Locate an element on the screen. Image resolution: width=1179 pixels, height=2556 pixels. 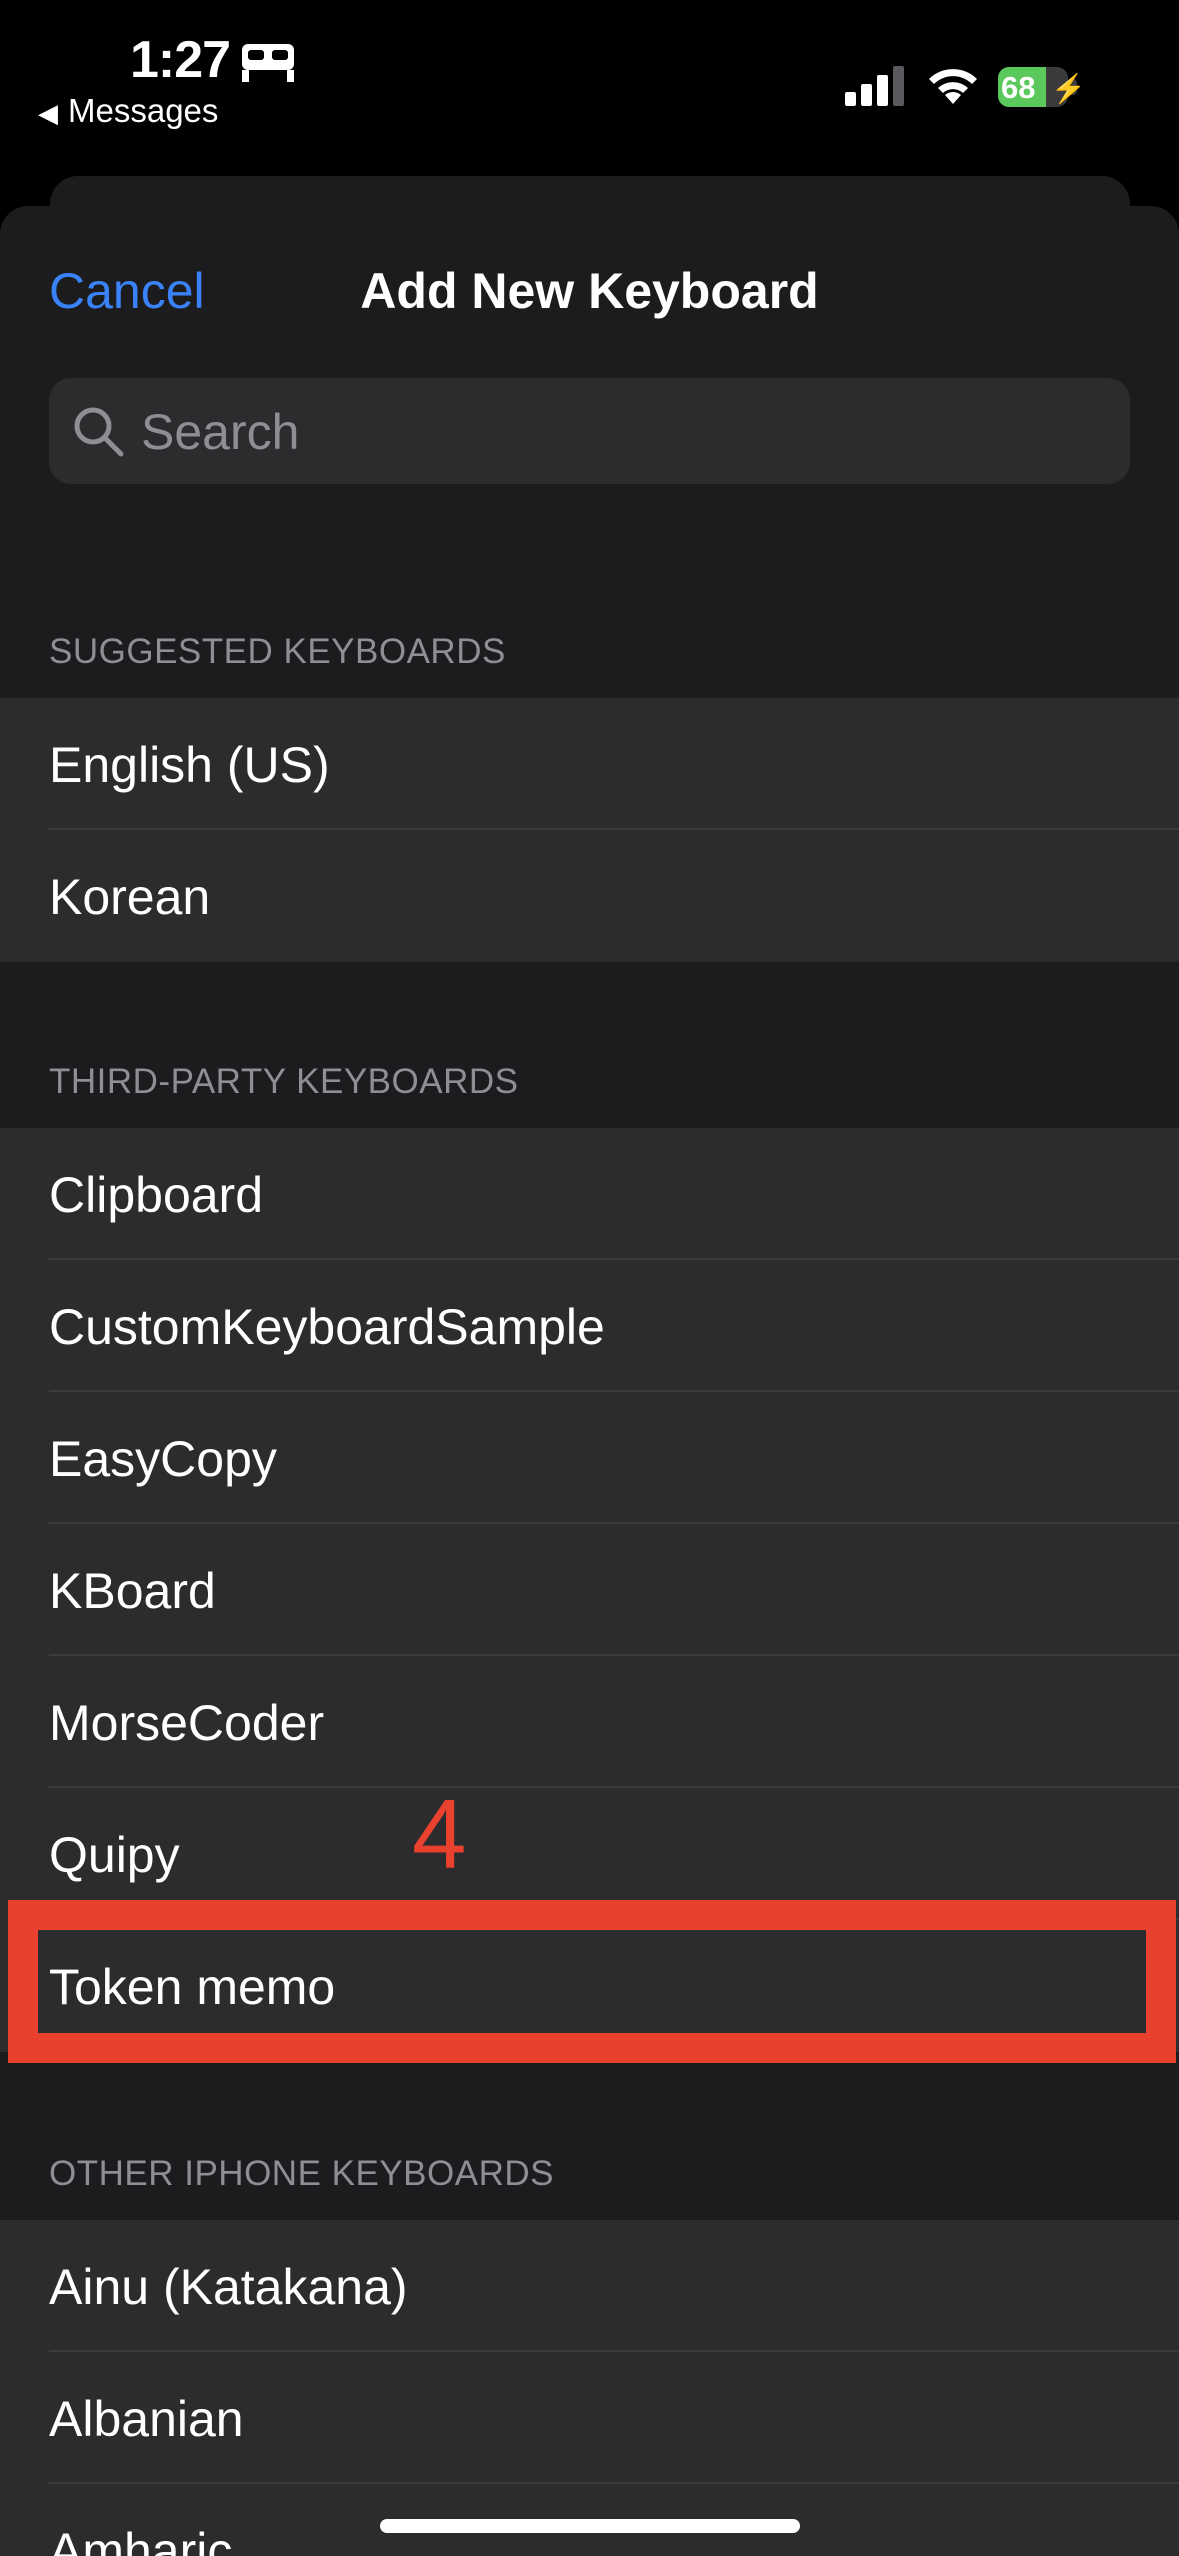
section-header-suggested: SUGGESTED KEYBOARDS is located at coordinates (277, 651).